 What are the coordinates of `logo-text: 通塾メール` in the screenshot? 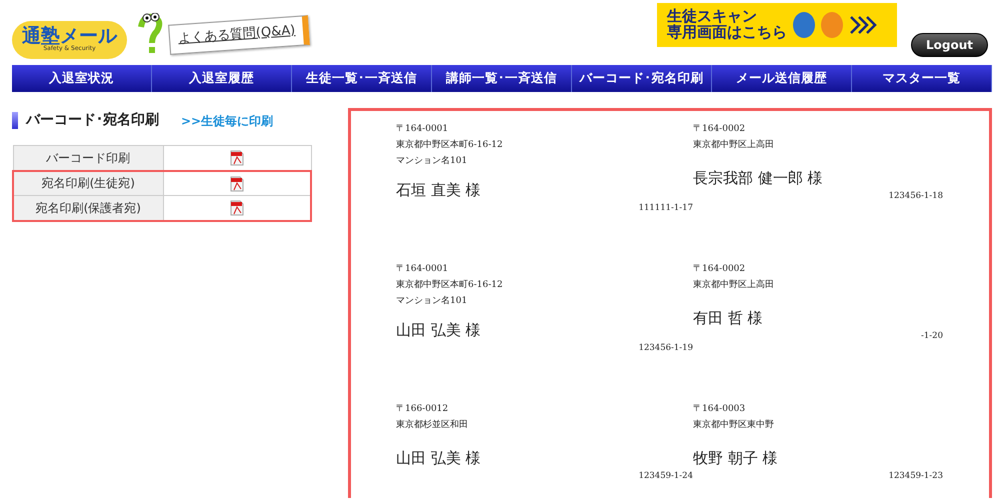 It's located at (69, 36).